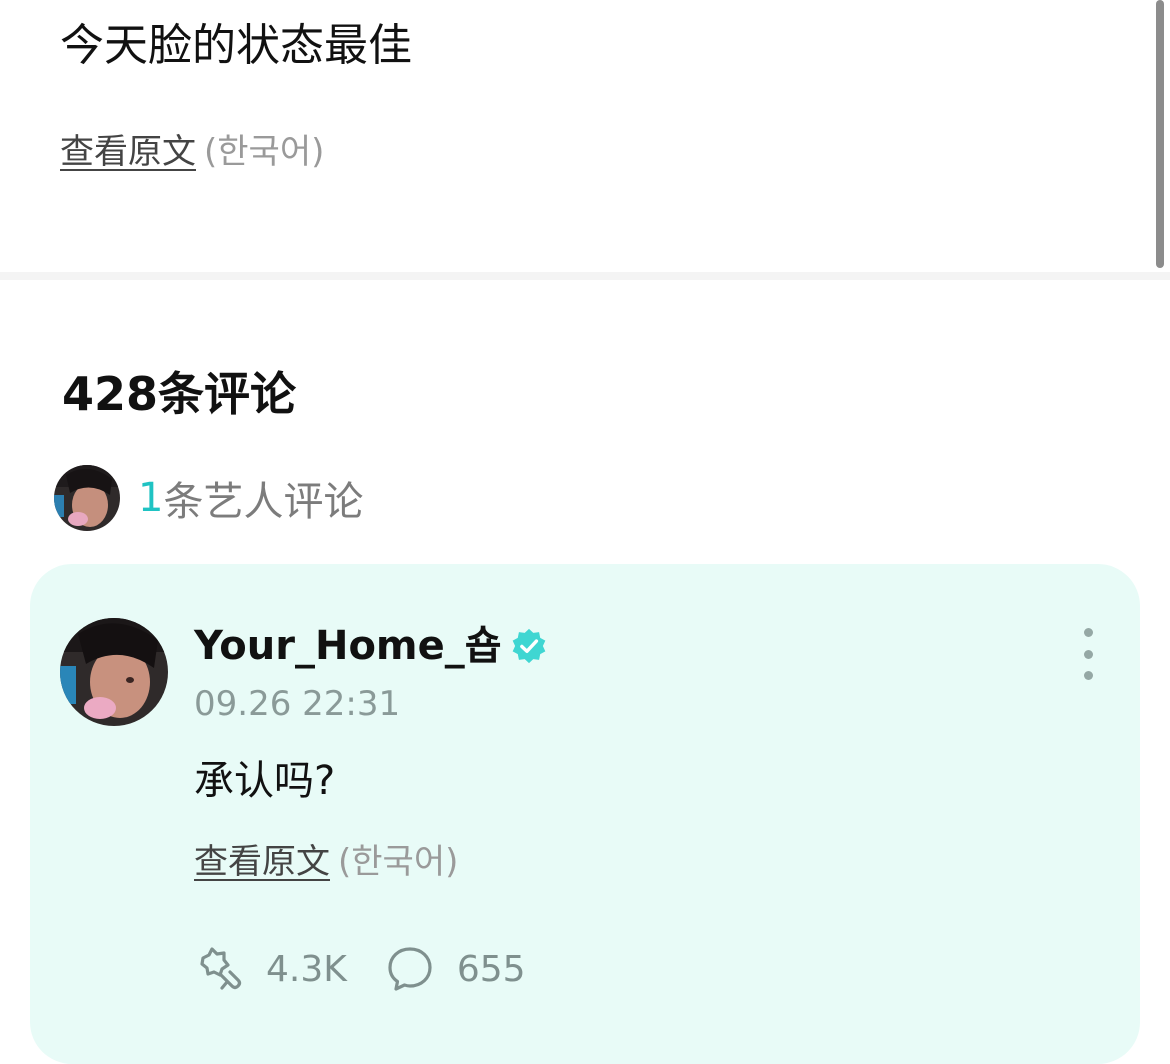 This screenshot has height=1064, width=1170. I want to click on comment-timestamp: 09.26 22:31, so click(297, 704).